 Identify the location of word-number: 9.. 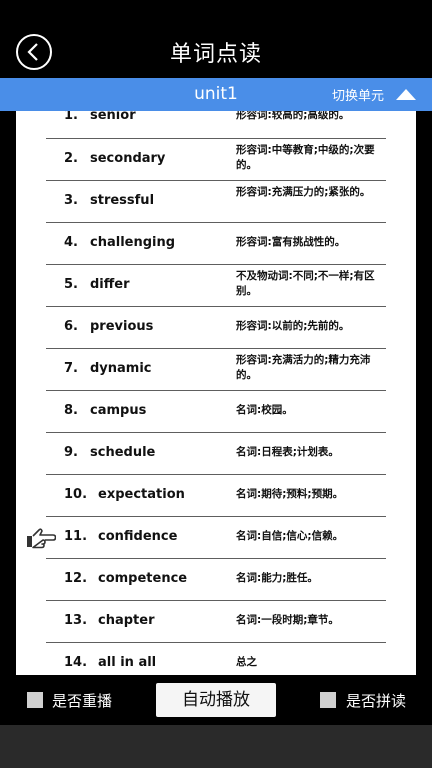
(71, 452).